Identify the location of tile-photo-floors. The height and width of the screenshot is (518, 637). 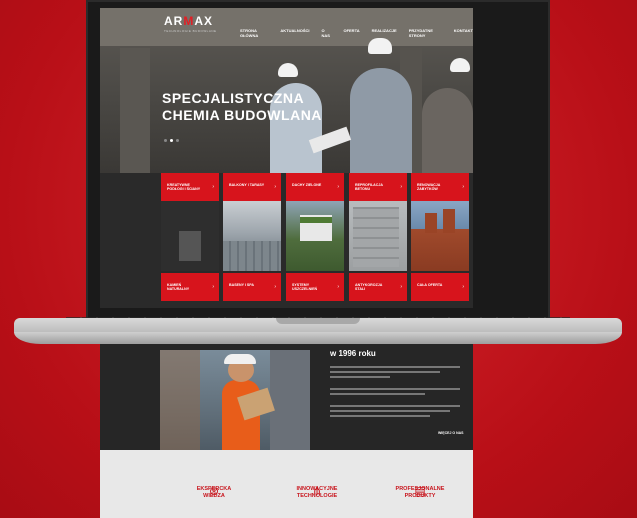
(190, 236).